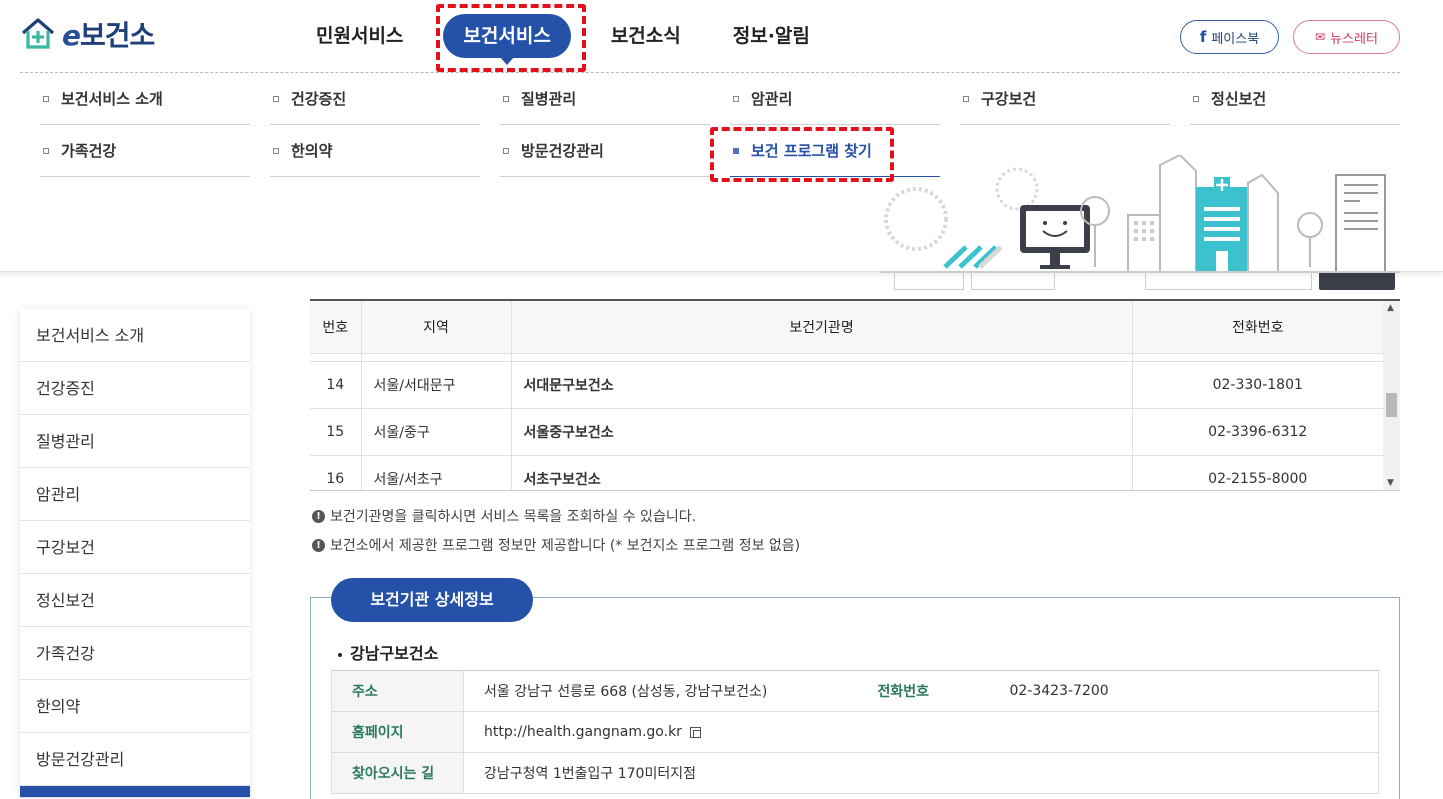  I want to click on side-item-disease-mgmt: 질병관리, so click(135, 441).